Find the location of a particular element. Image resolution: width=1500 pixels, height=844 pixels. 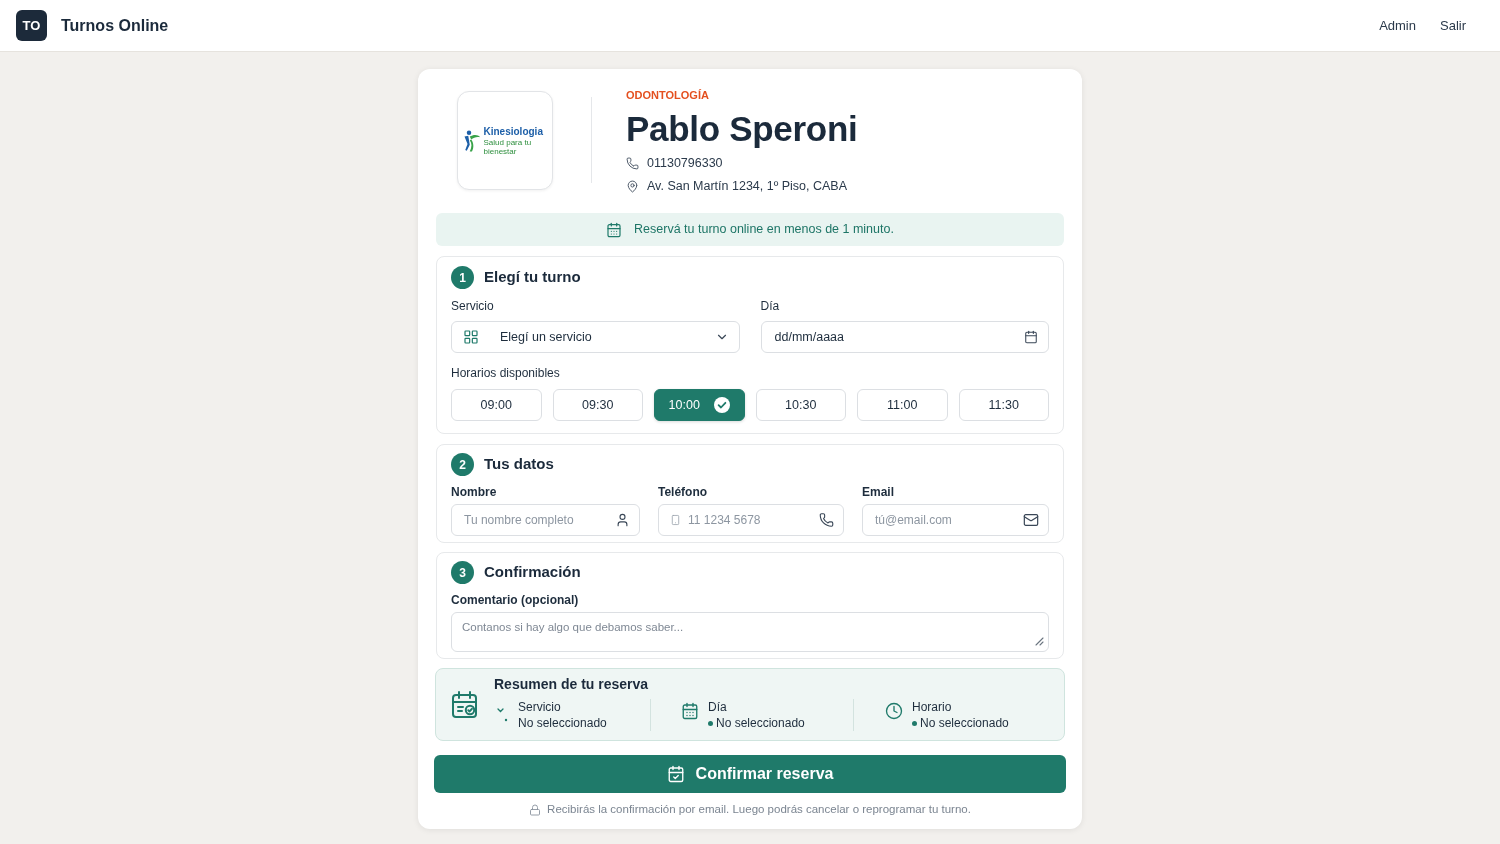

nav-link: Admin is located at coordinates (1397, 25).